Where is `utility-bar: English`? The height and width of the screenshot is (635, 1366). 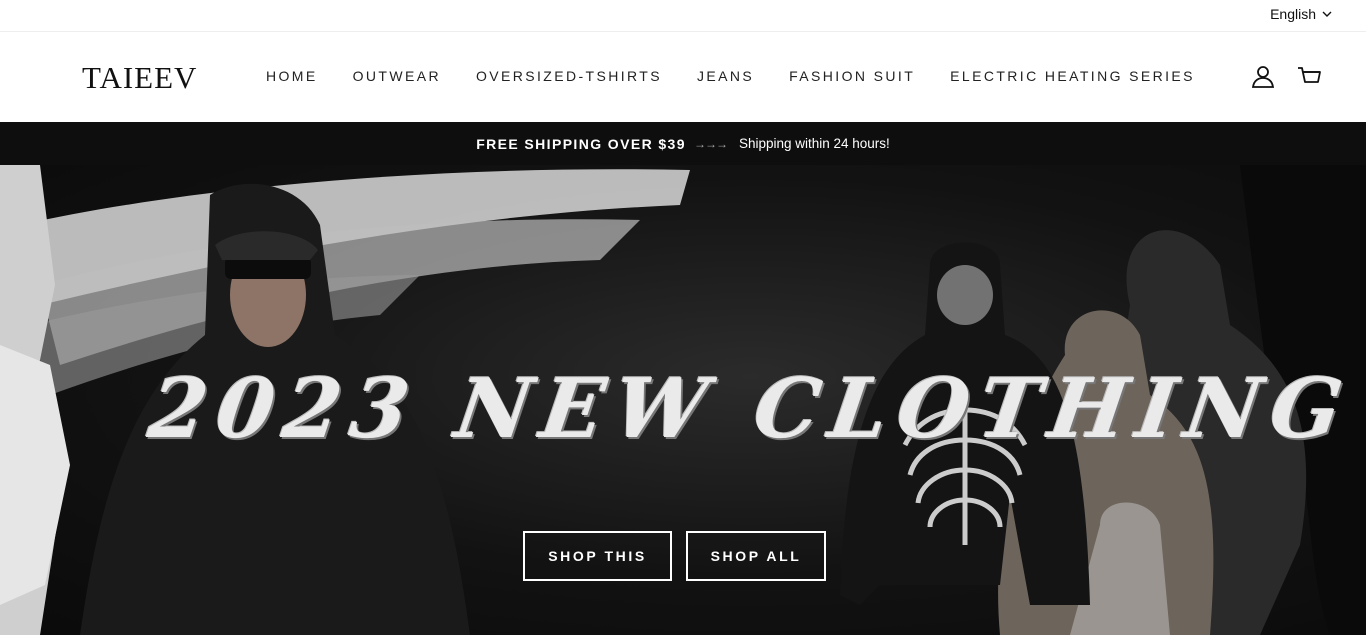
utility-bar: English is located at coordinates (683, 16).